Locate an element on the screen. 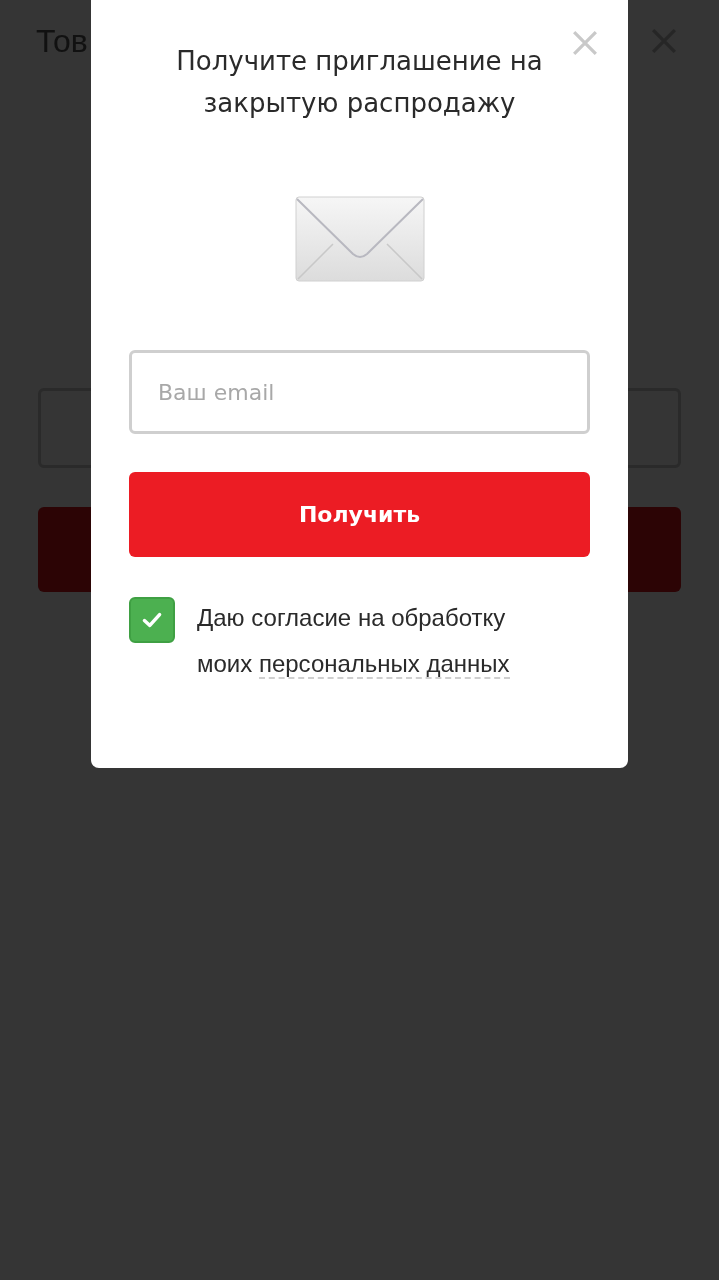 The height and width of the screenshot is (1280, 719). consent-text: Даю согласие на обработку моих персональных данных is located at coordinates (354, 642).